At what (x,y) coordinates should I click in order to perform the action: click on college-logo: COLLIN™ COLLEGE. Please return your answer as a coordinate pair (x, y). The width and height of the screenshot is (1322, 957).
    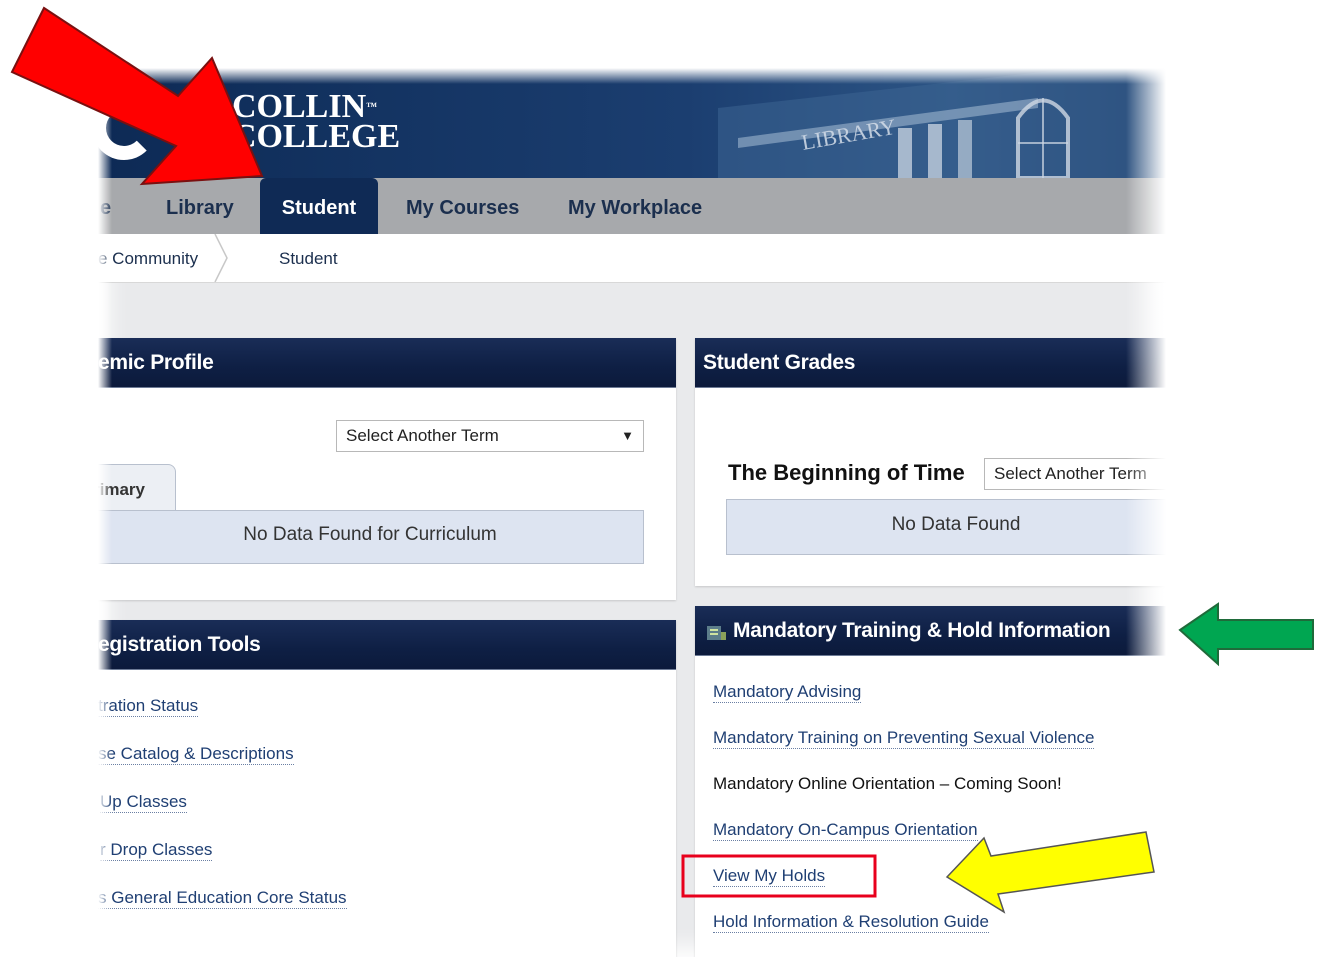
    Looking at the image, I should click on (316, 122).